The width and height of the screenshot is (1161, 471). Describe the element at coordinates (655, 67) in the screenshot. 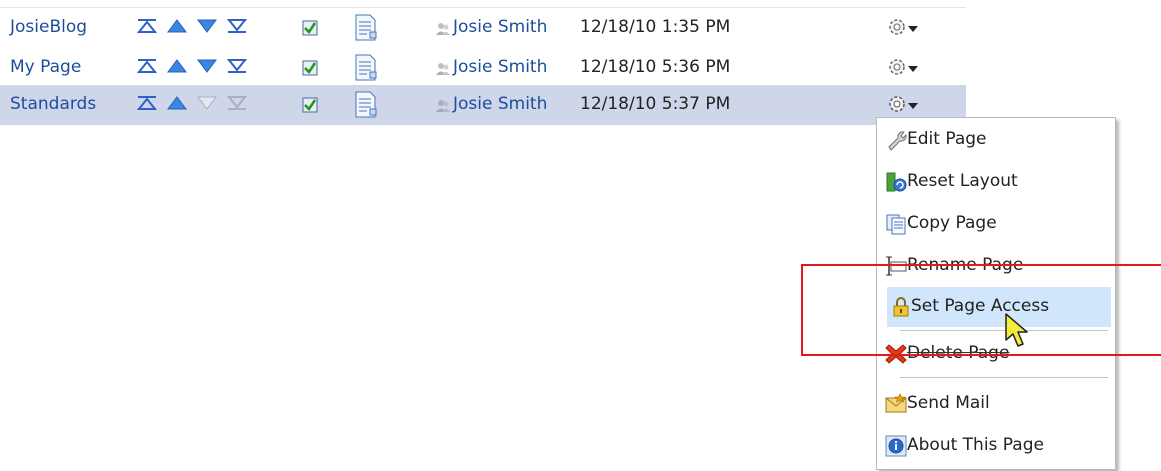

I see `last-modified-date: 12/18/10 5:36 PM` at that location.